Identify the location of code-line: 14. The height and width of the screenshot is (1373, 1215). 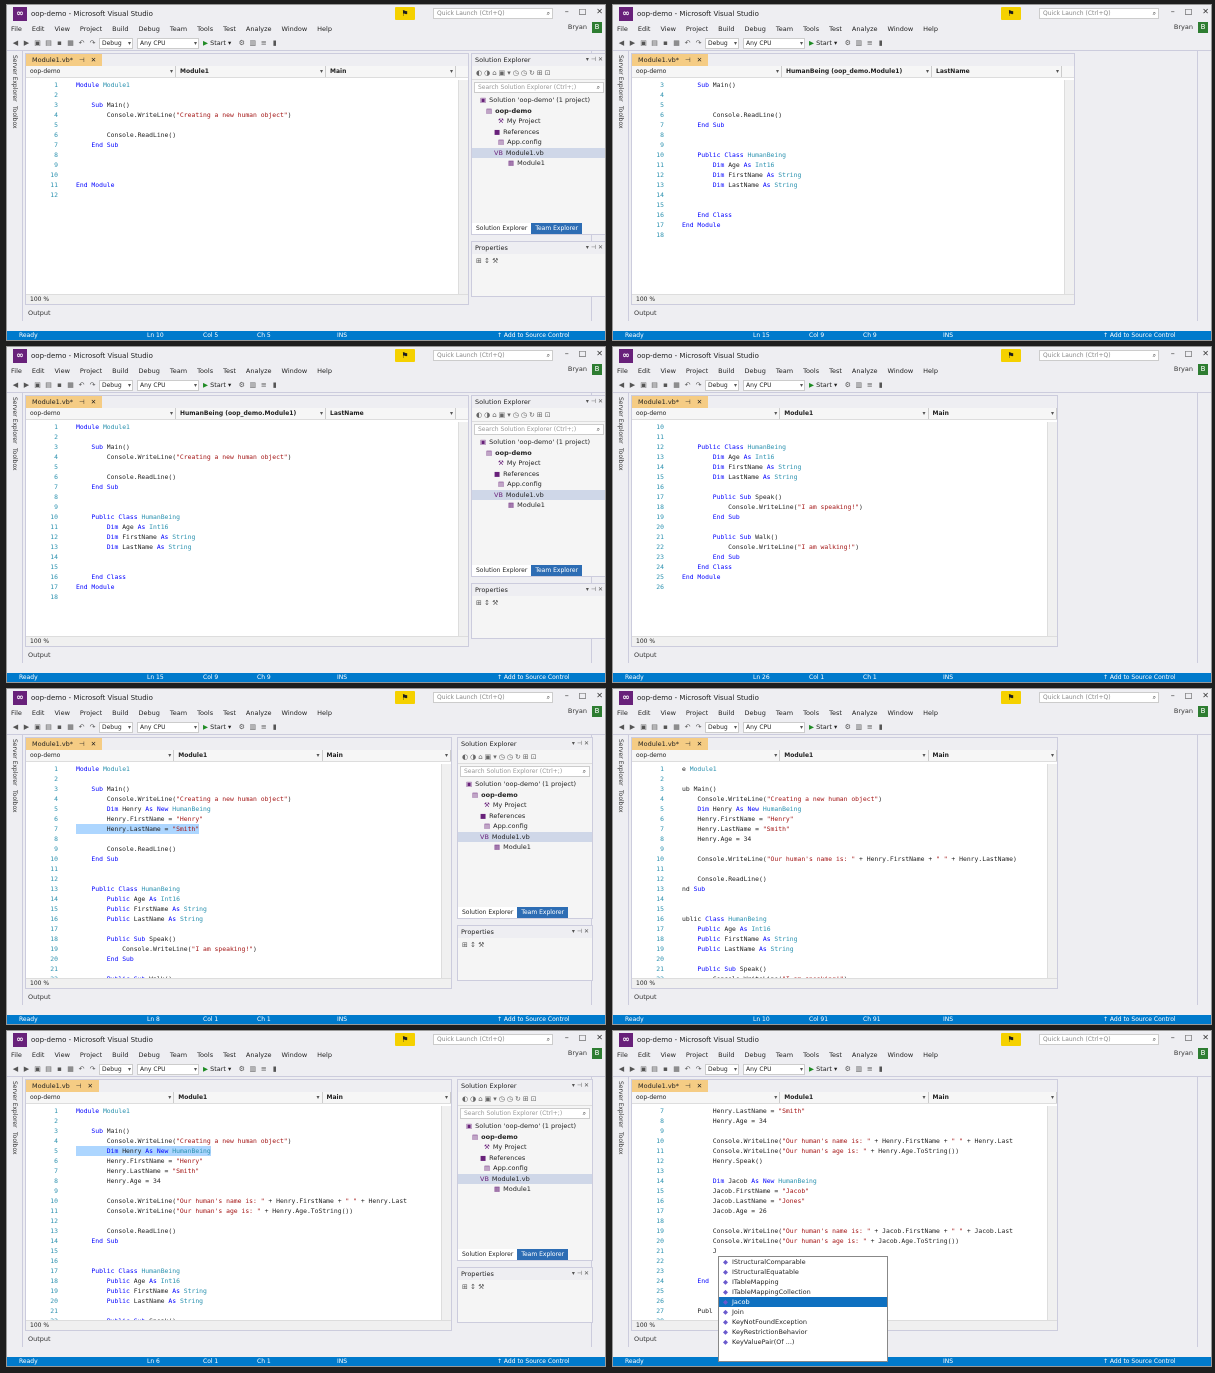
(848, 195).